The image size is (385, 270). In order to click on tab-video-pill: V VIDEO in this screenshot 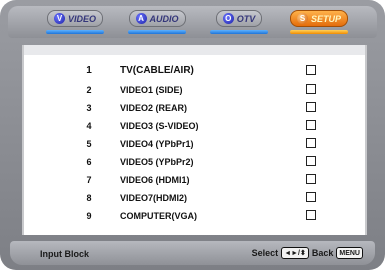, I will do `click(74, 18)`.